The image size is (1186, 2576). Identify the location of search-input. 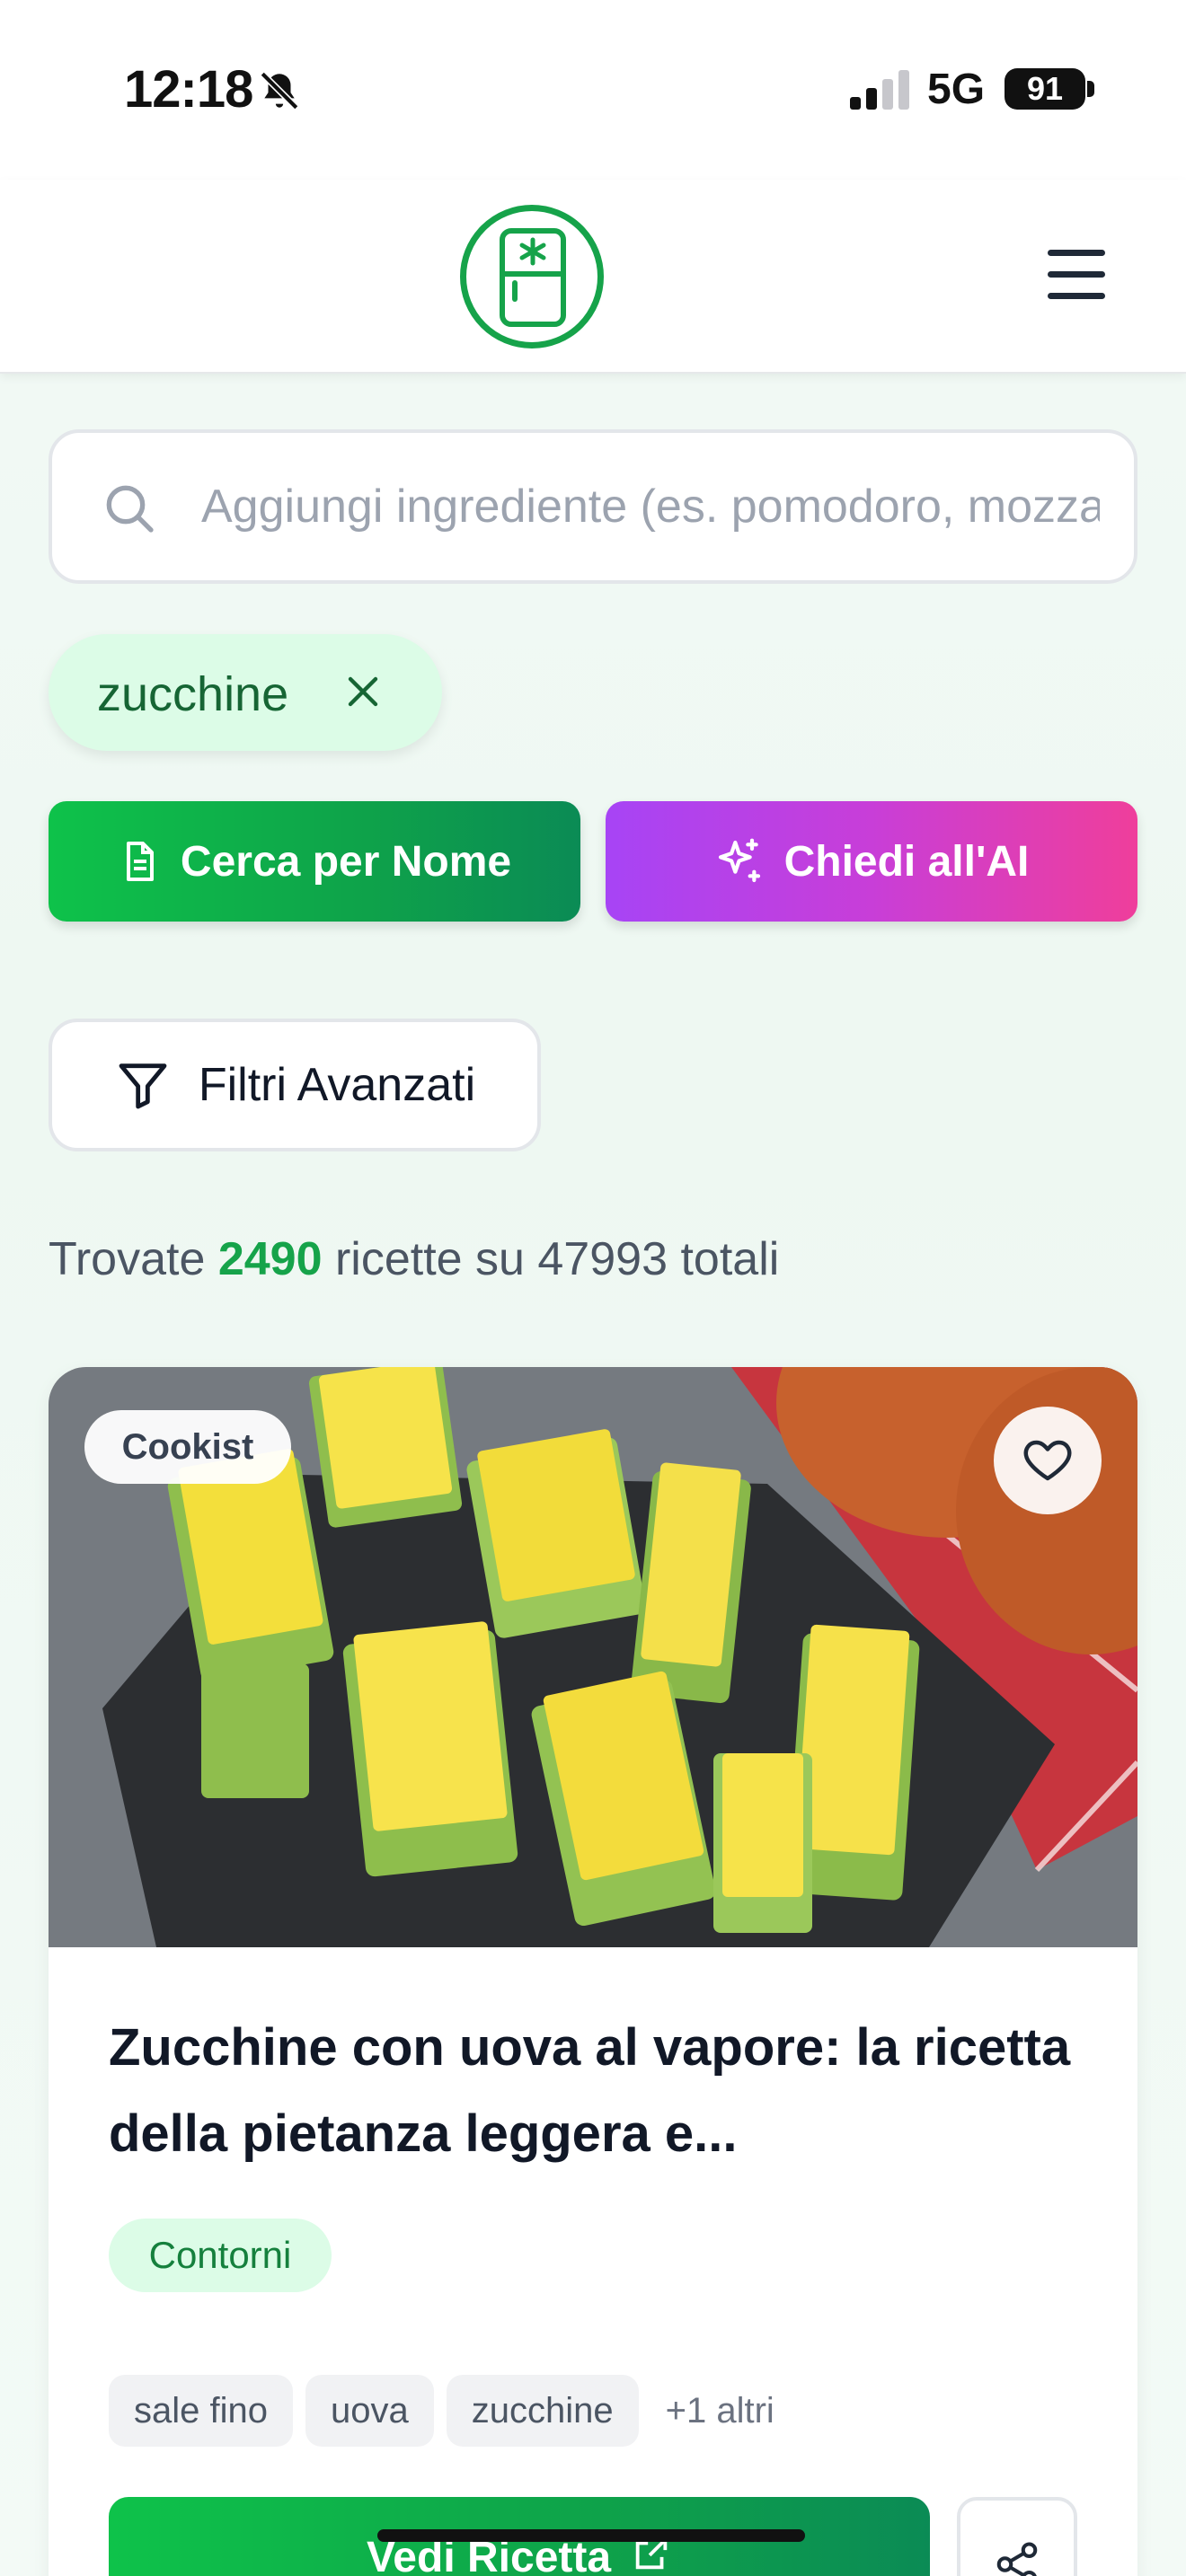
(650, 507).